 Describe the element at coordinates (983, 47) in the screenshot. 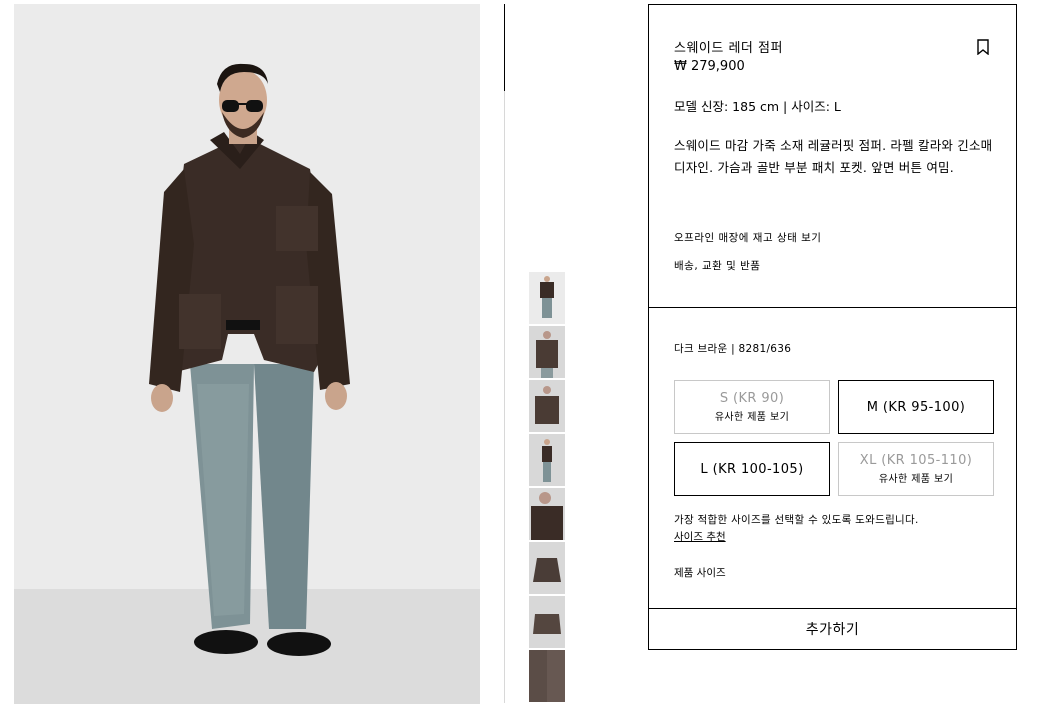

I see `bookmark-icon` at that location.